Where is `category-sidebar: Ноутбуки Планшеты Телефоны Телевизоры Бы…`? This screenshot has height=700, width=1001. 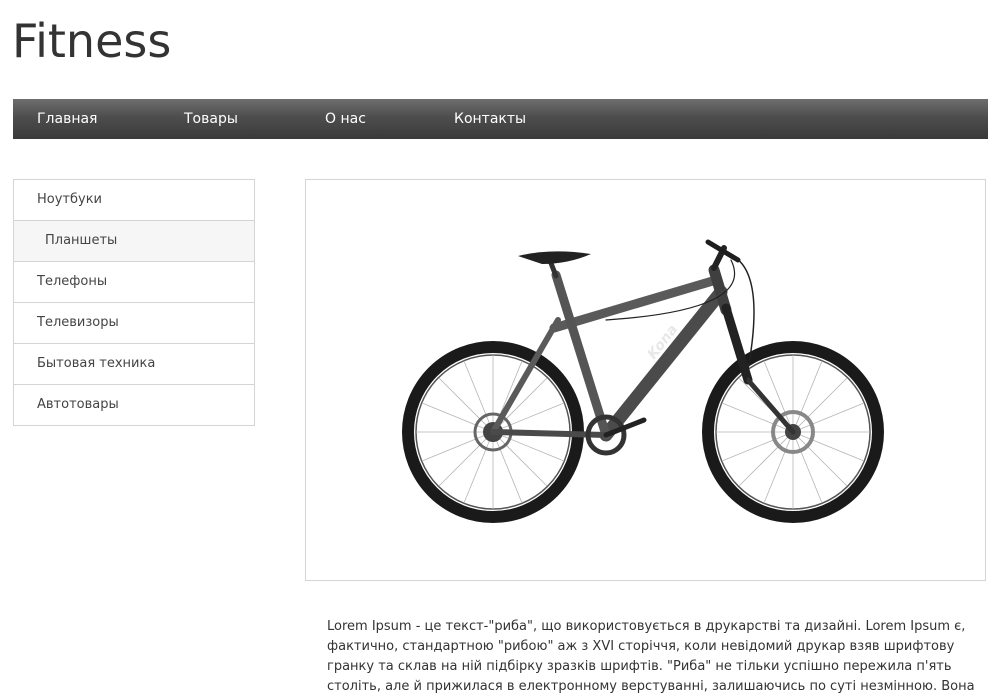 category-sidebar: Ноутбуки Планшеты Телефоны Телевизоры Бы… is located at coordinates (134, 302).